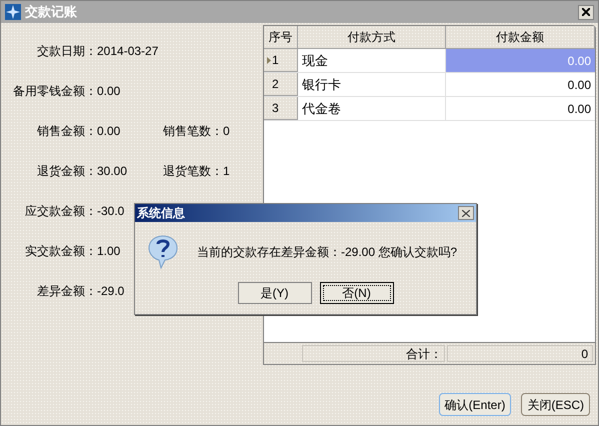 This screenshot has height=426, width=599. I want to click on column-header: 付款方式, so click(372, 37).